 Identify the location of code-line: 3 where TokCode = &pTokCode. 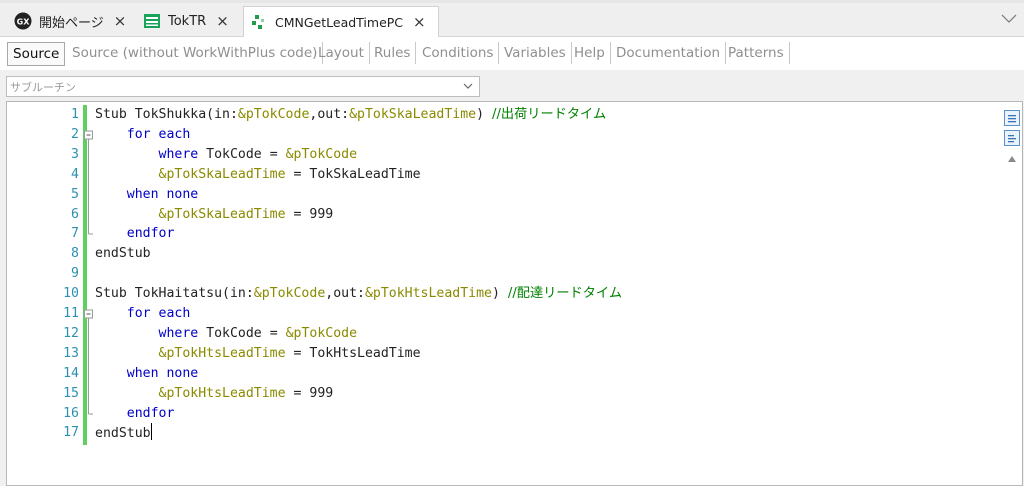
(507, 154).